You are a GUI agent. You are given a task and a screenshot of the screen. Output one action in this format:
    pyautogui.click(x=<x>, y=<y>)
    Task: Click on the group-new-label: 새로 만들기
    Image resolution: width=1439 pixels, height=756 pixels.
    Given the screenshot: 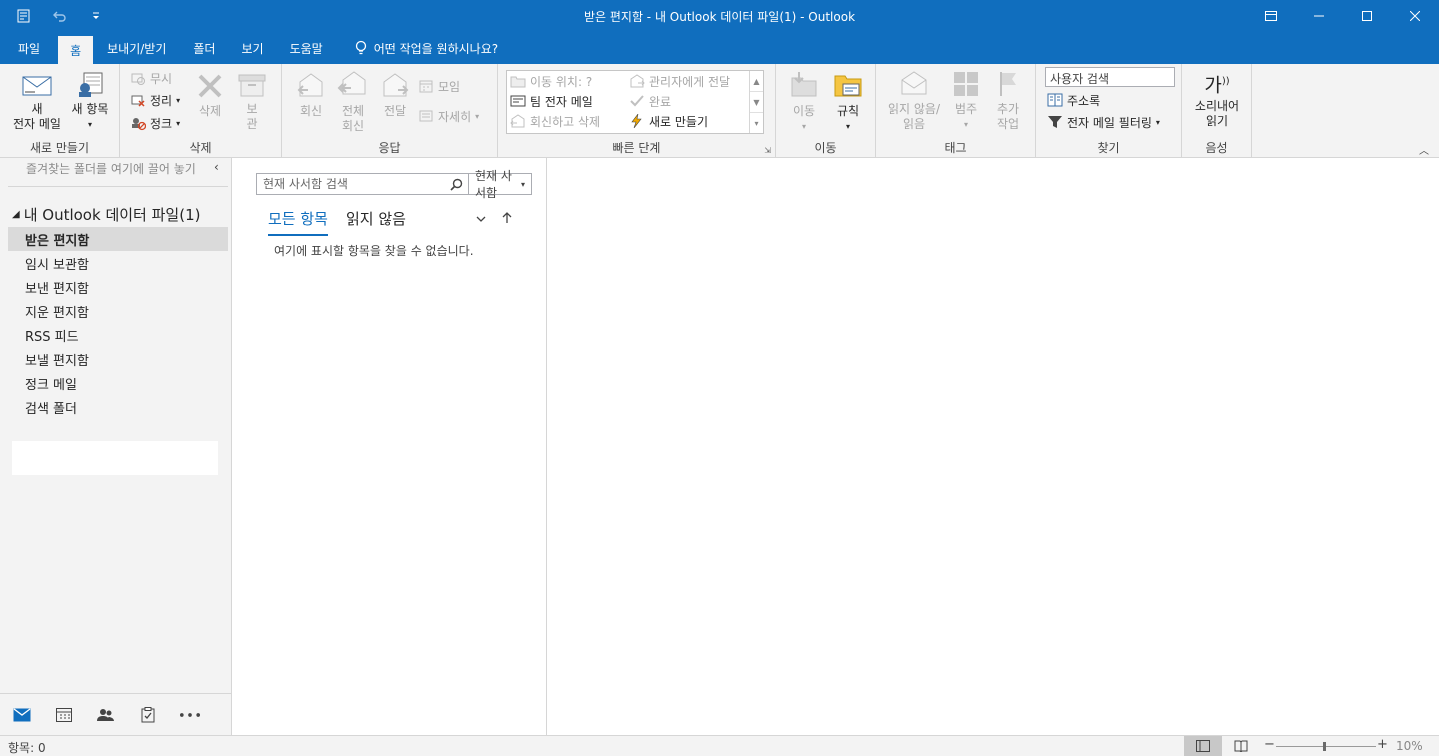 What is the action you would take?
    pyautogui.click(x=59, y=148)
    